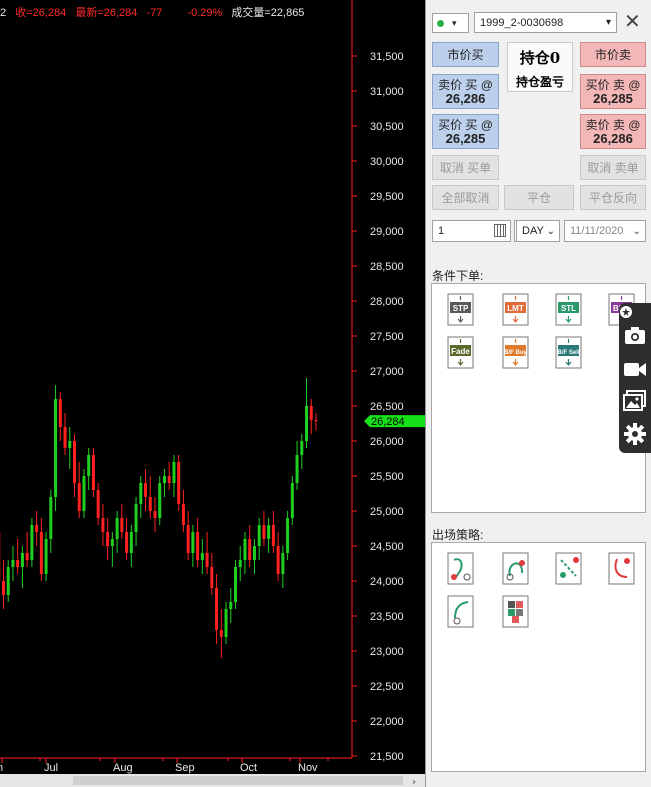 Image resolution: width=651 pixels, height=787 pixels. I want to click on date-select: 11/11/2020 ⌄, so click(605, 231).